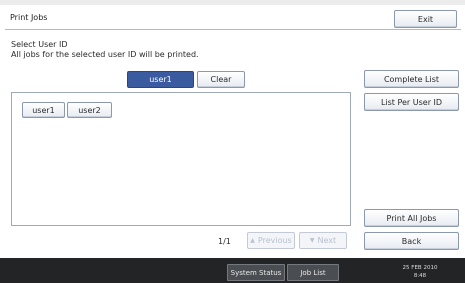  Describe the element at coordinates (89, 110) in the screenshot. I see `user-id-button-user2: user2` at that location.